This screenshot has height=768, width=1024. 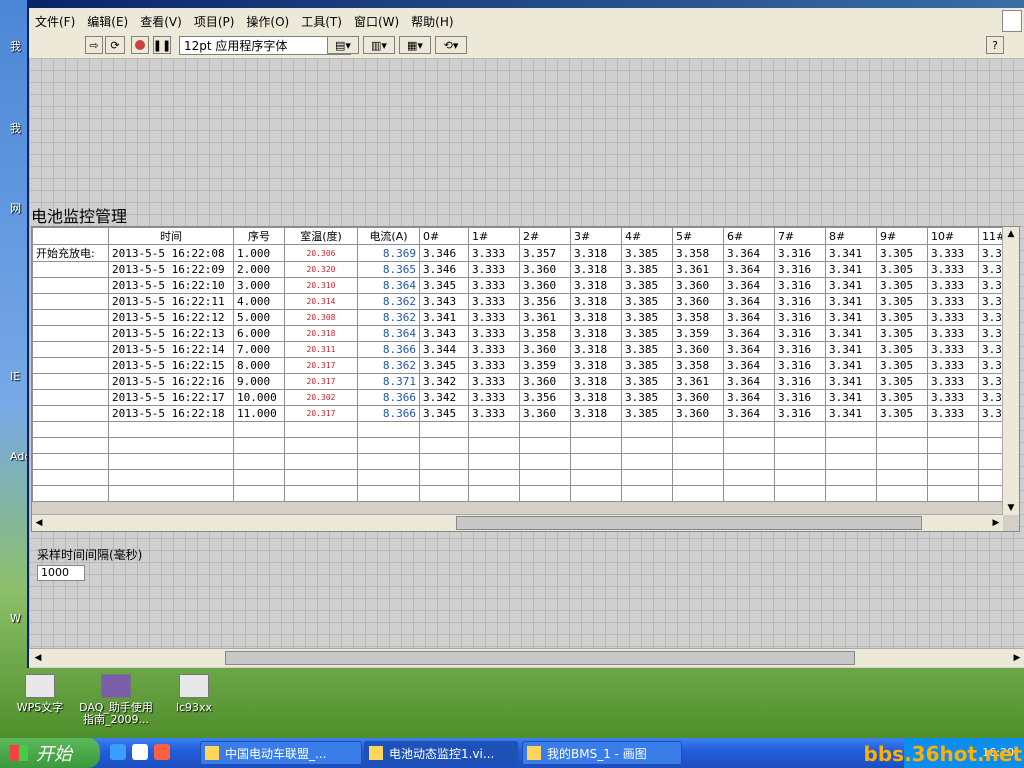 I want to click on table-cell: 2013-5-5 16:22:14, so click(x=171, y=349).